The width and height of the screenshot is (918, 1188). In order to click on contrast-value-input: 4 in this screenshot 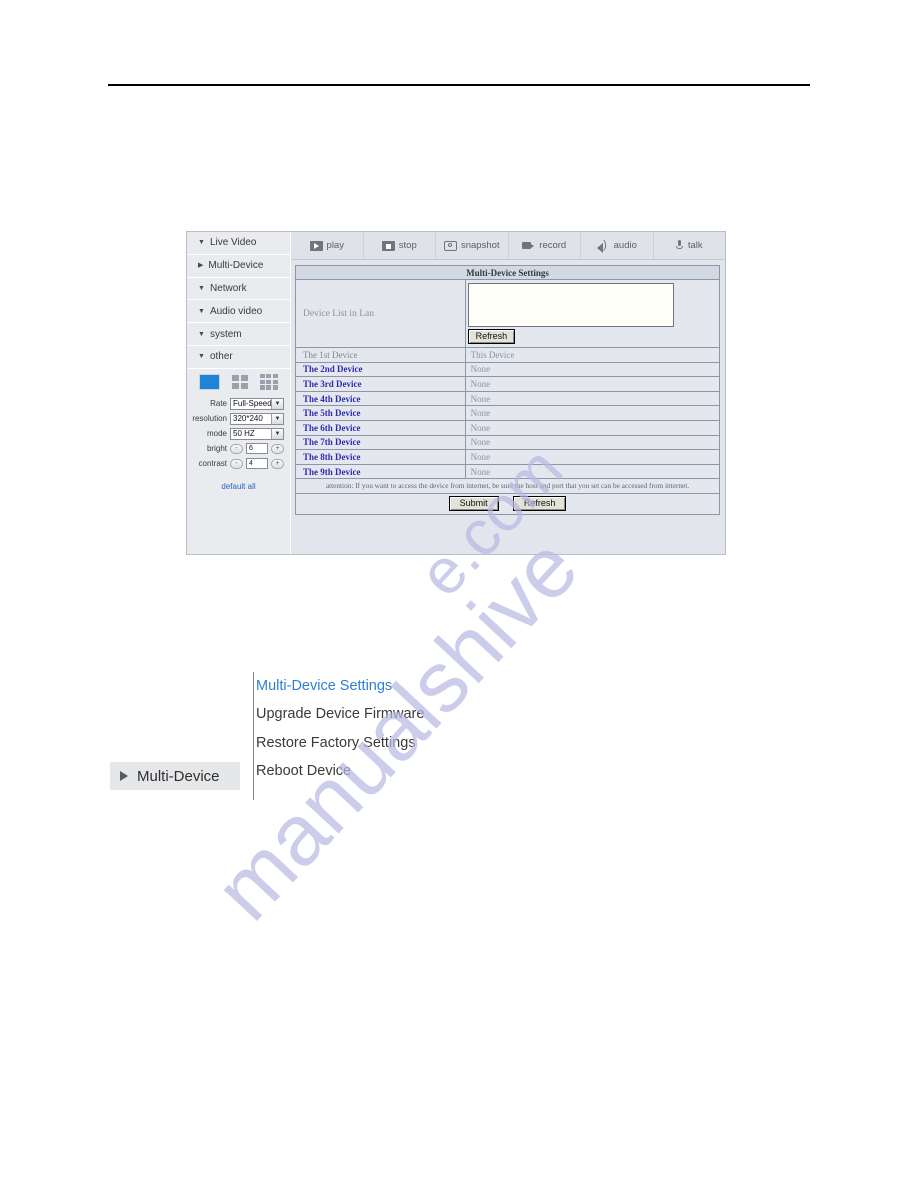, I will do `click(257, 464)`.